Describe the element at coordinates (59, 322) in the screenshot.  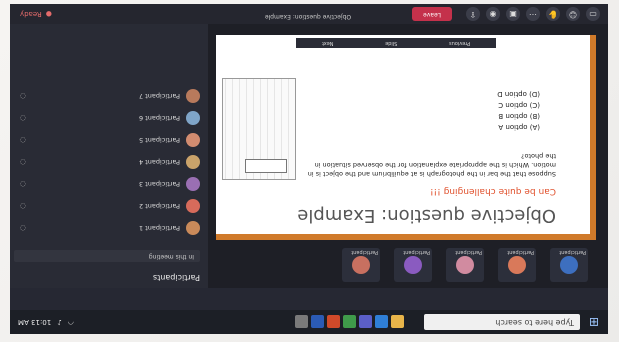
I see `volume-icon: ♪` at that location.